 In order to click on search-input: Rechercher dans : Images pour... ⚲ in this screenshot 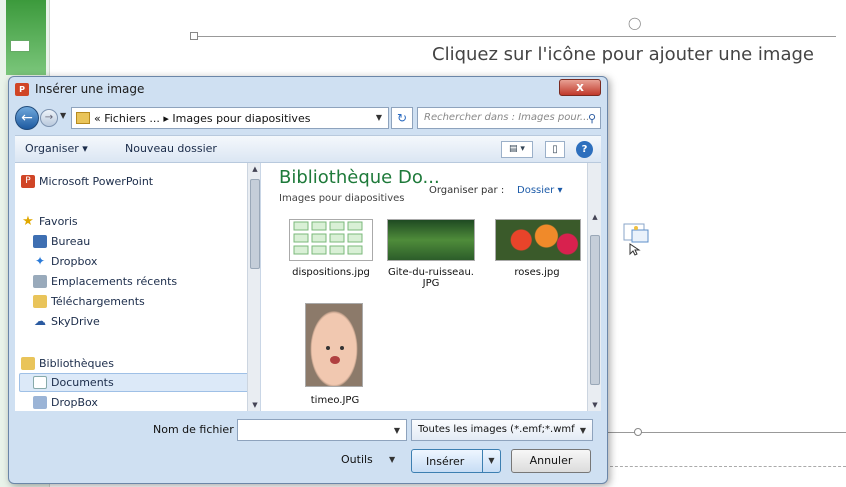, I will do `click(509, 118)`.